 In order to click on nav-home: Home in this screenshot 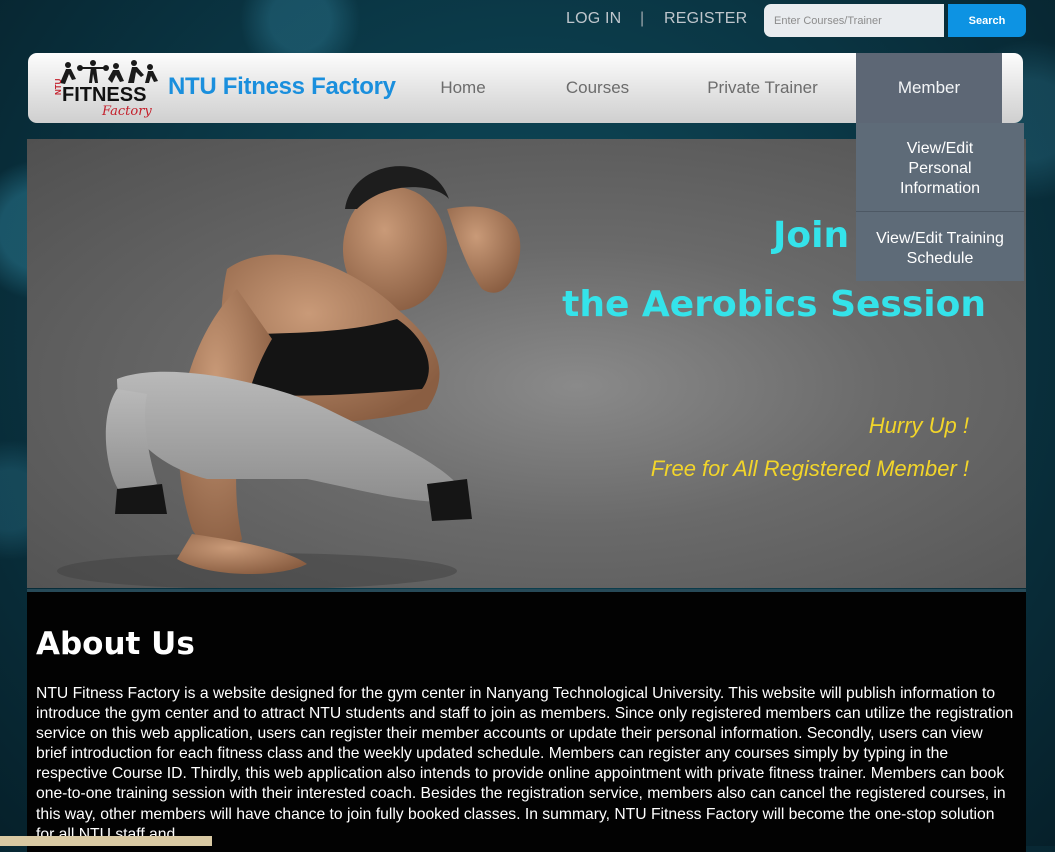, I will do `click(463, 88)`.